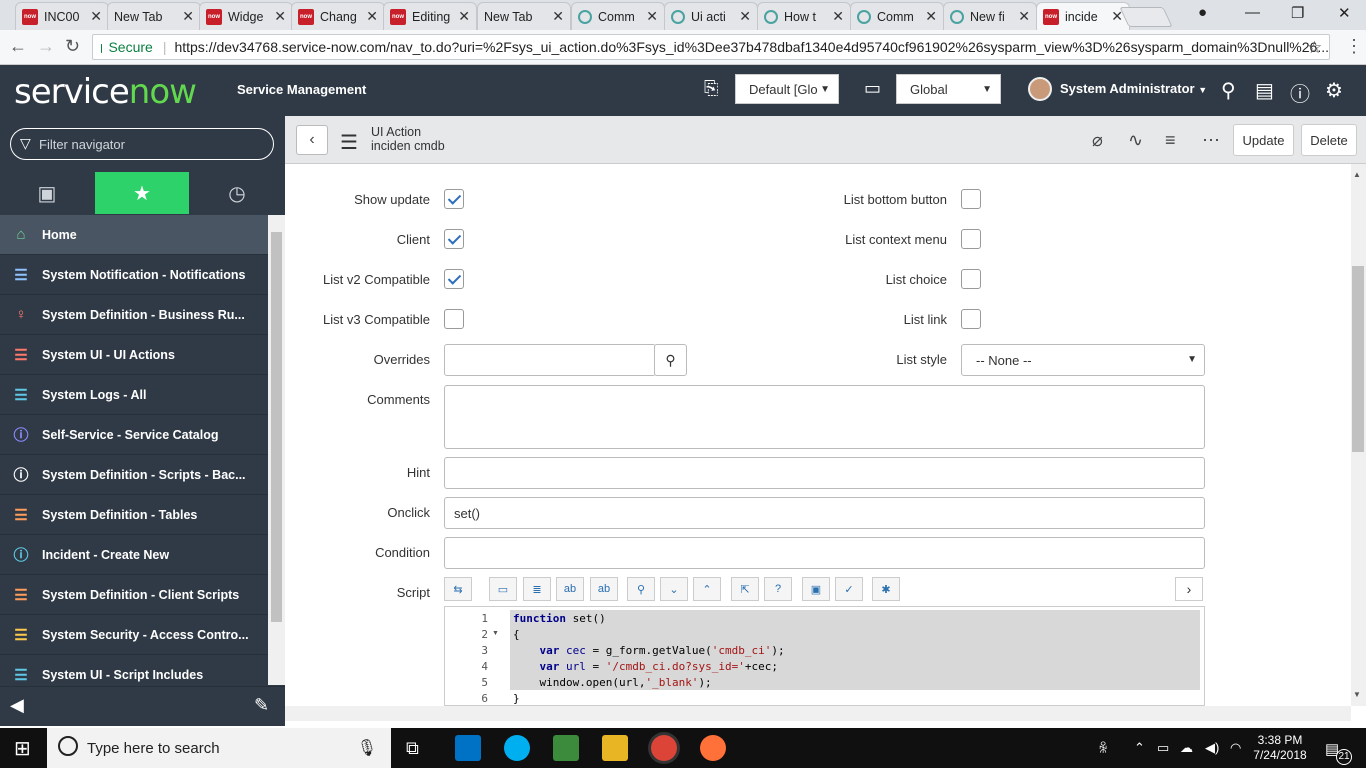  What do you see at coordinates (1252, 12) in the screenshot?
I see `minimize-button: —` at bounding box center [1252, 12].